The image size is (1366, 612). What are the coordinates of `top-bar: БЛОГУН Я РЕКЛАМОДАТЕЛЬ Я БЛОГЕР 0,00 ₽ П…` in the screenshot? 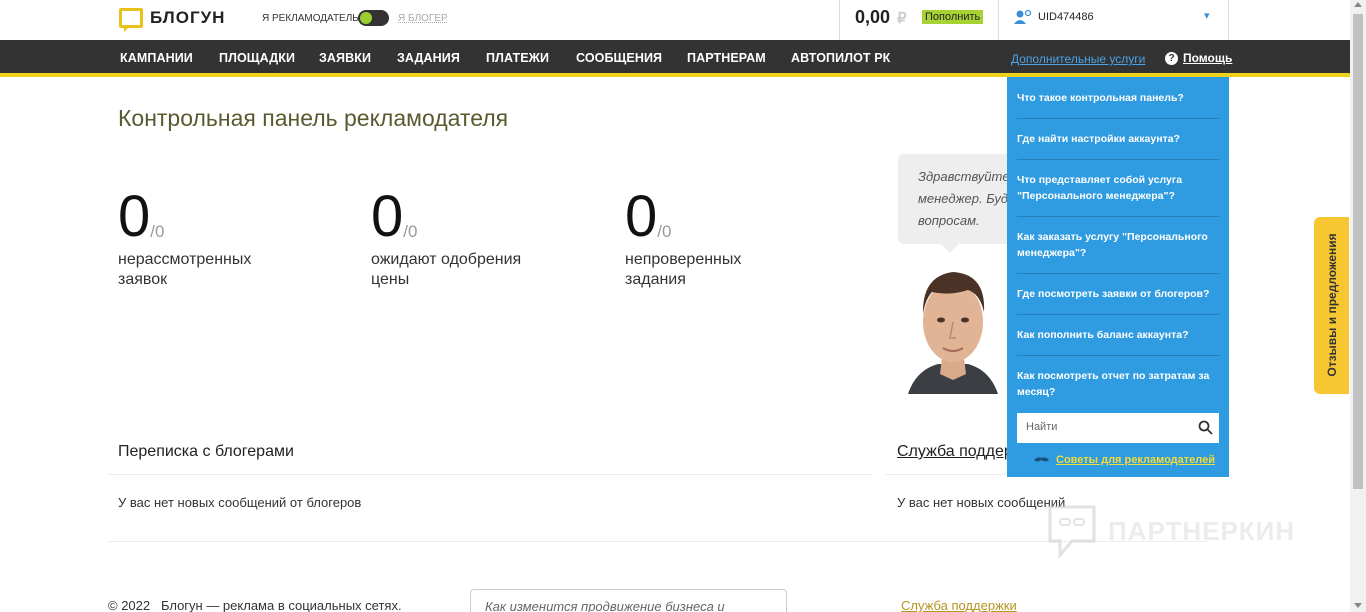 It's located at (675, 20).